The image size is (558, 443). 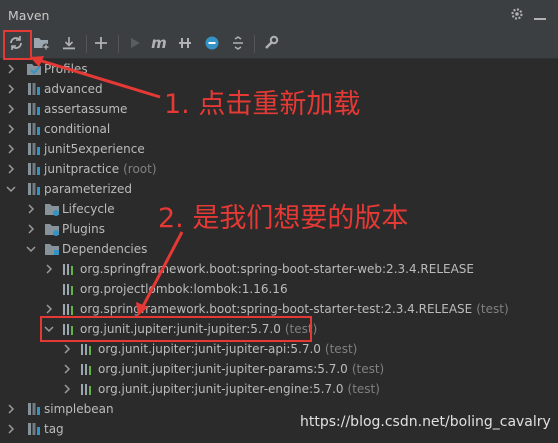 What do you see at coordinates (283, 218) in the screenshot?
I see `annotation-note-2: 2. 是我们想要的版本` at bounding box center [283, 218].